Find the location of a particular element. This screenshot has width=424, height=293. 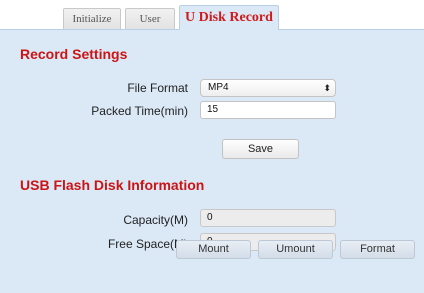

file-format-label: File Format is located at coordinates (157, 88).